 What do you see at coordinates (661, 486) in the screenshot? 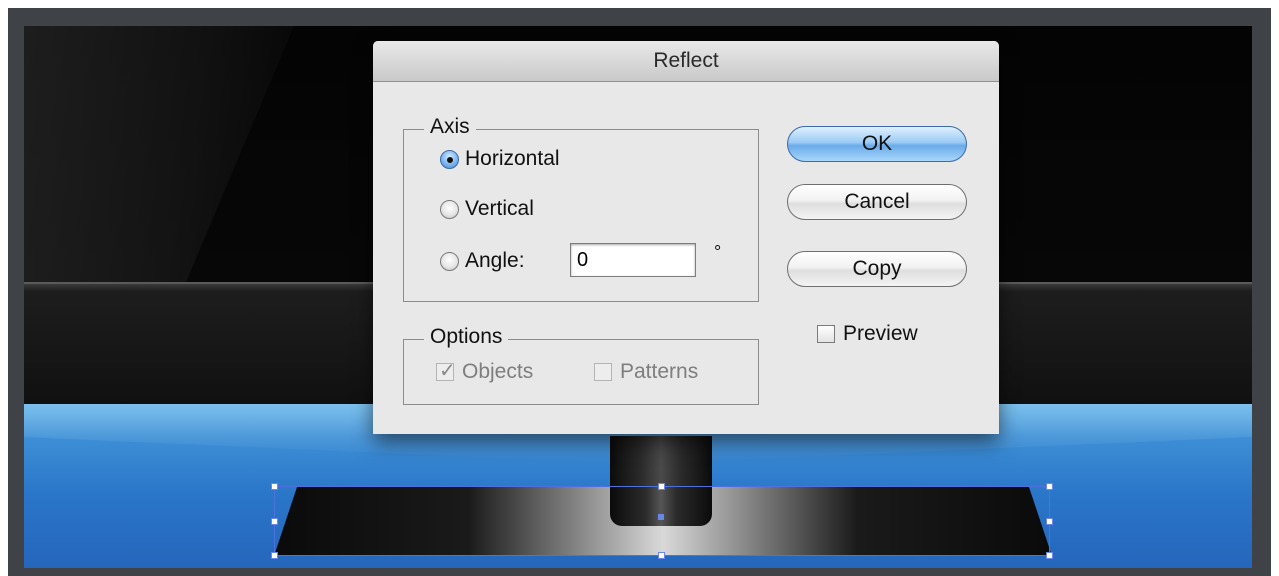
I see `selection-handle-top-center` at bounding box center [661, 486].